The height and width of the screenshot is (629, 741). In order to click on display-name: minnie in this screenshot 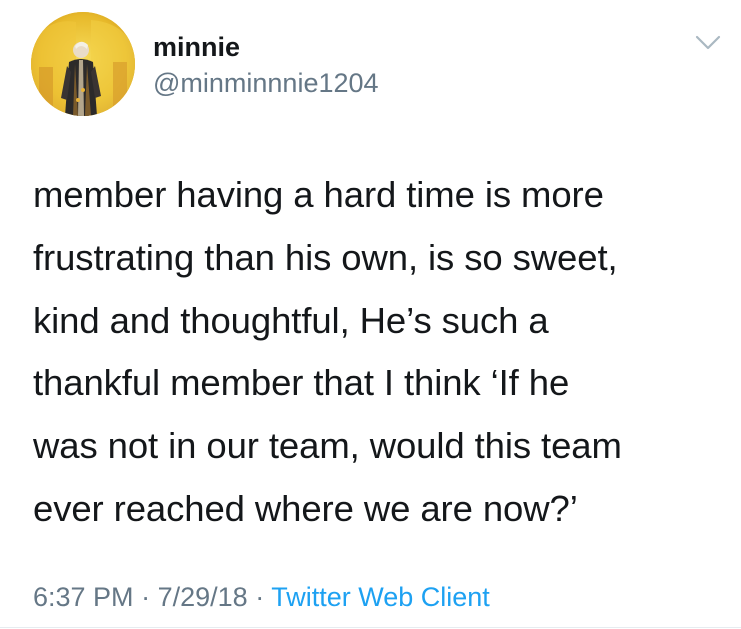, I will do `click(196, 47)`.